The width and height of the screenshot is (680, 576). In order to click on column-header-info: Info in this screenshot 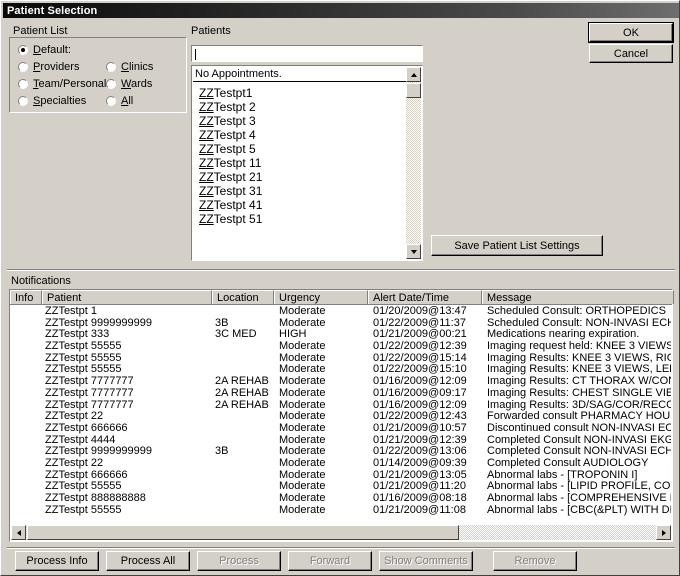, I will do `click(26, 297)`.